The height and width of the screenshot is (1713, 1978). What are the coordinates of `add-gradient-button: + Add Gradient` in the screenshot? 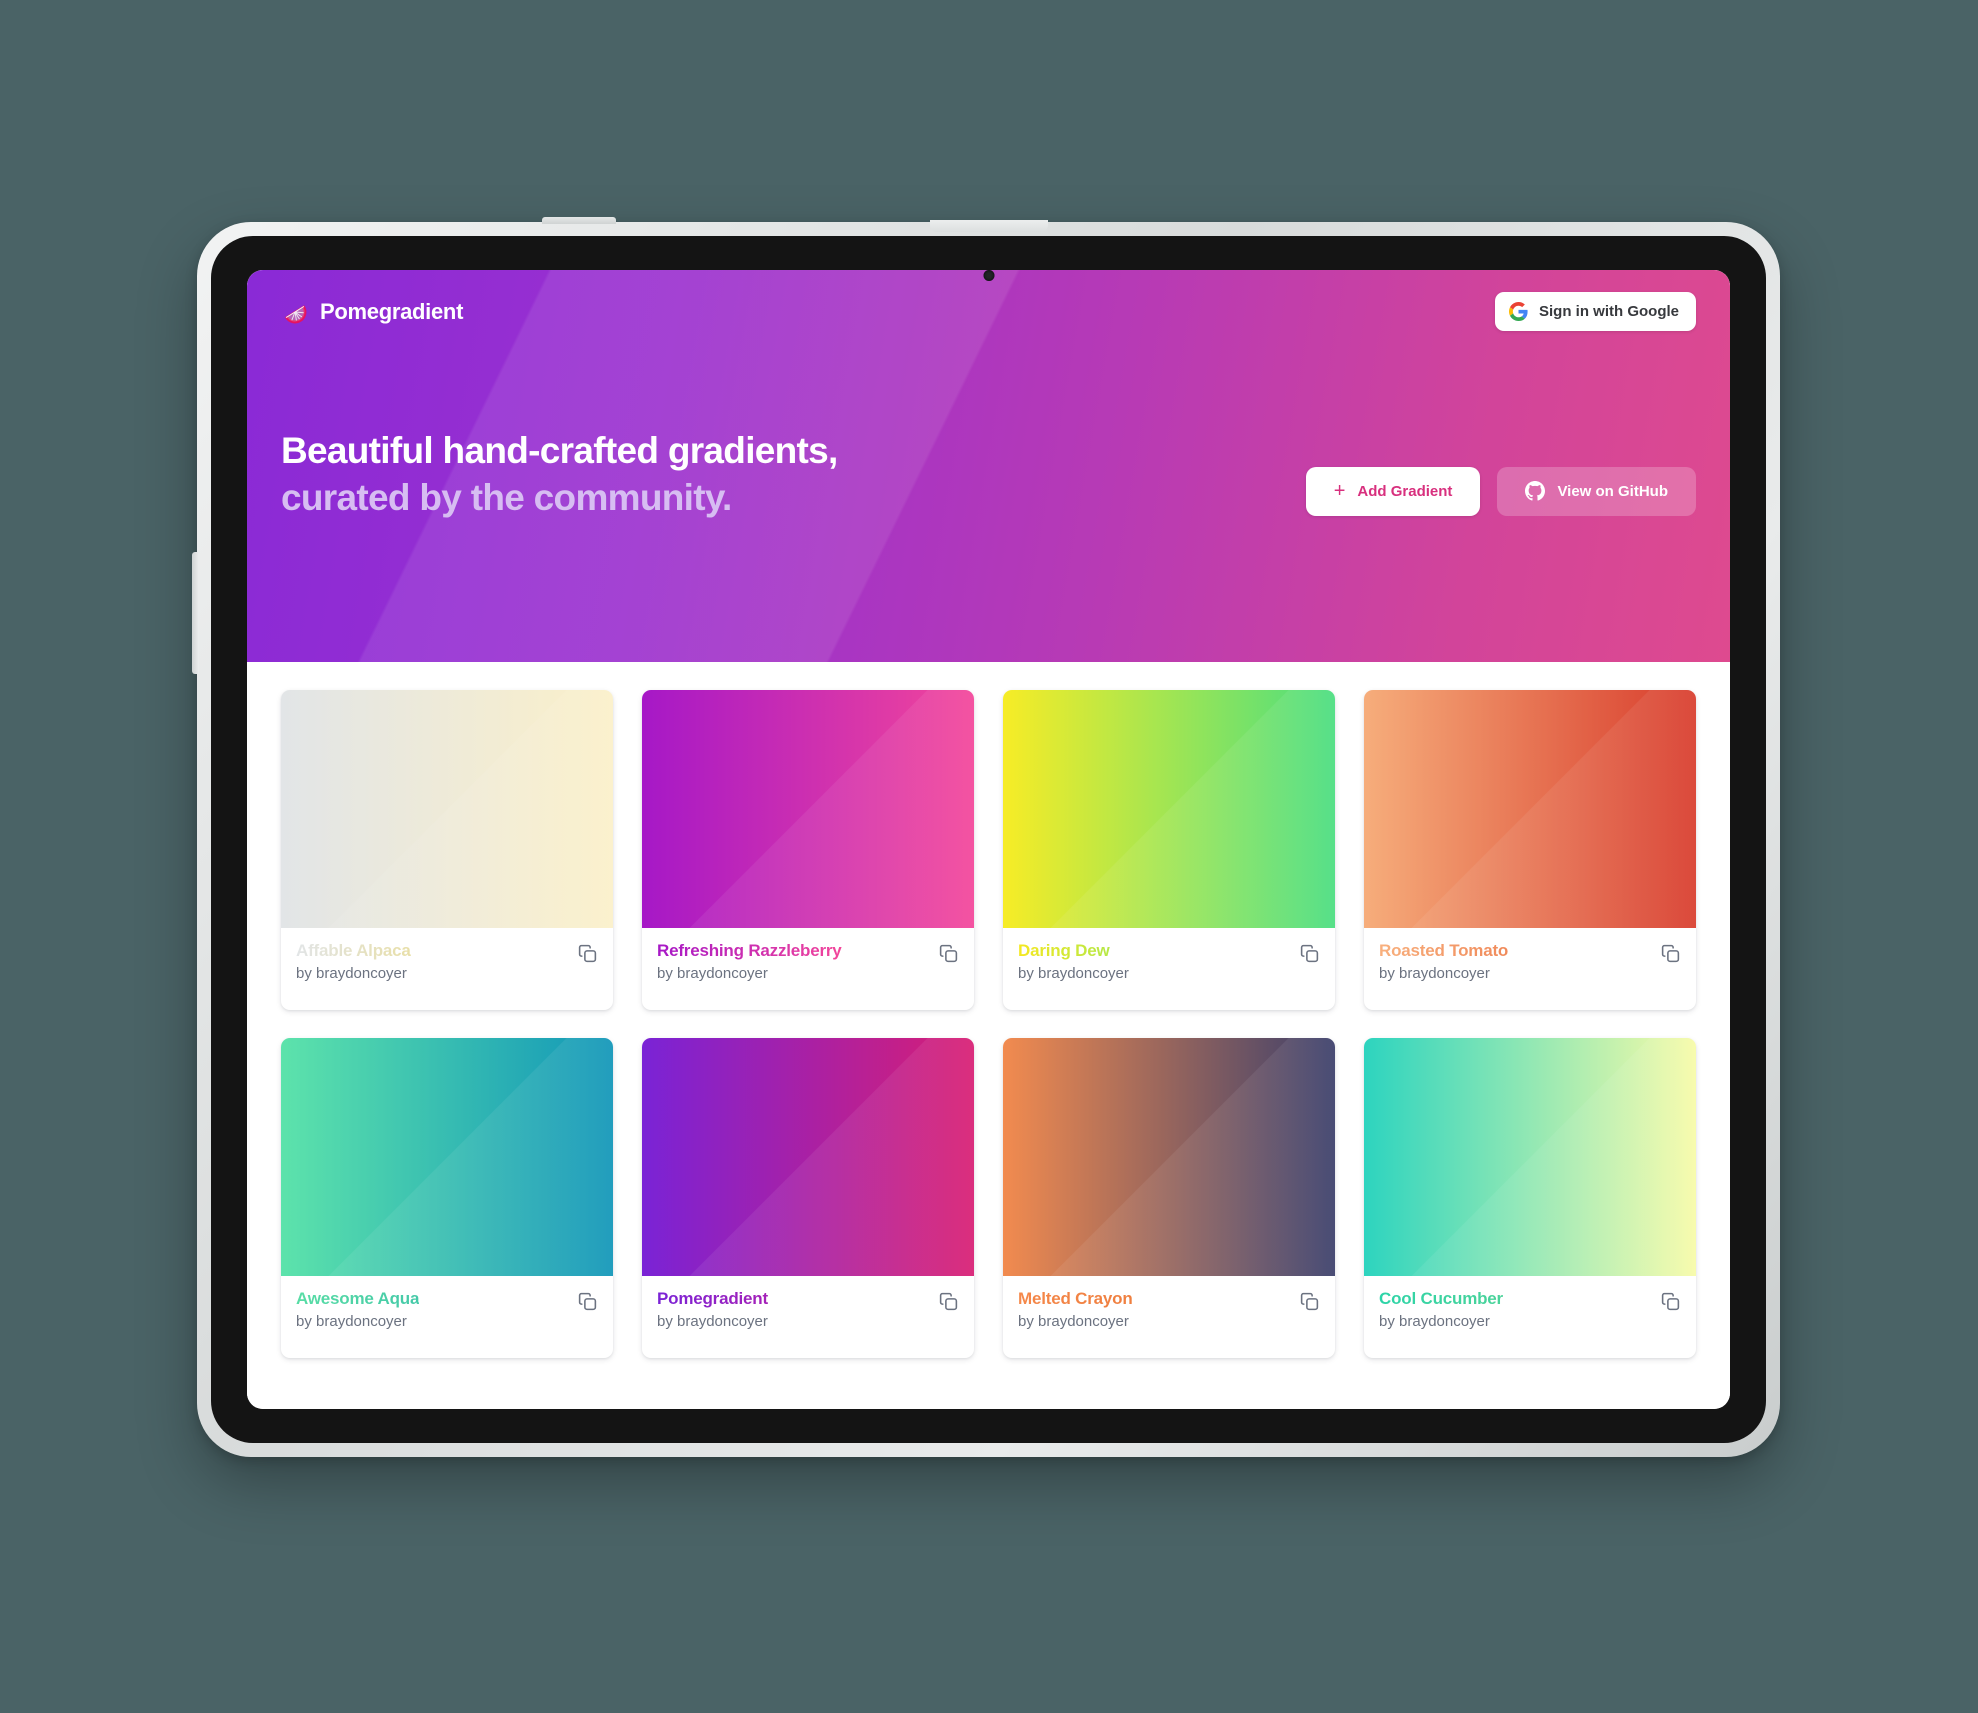 It's located at (1393, 491).